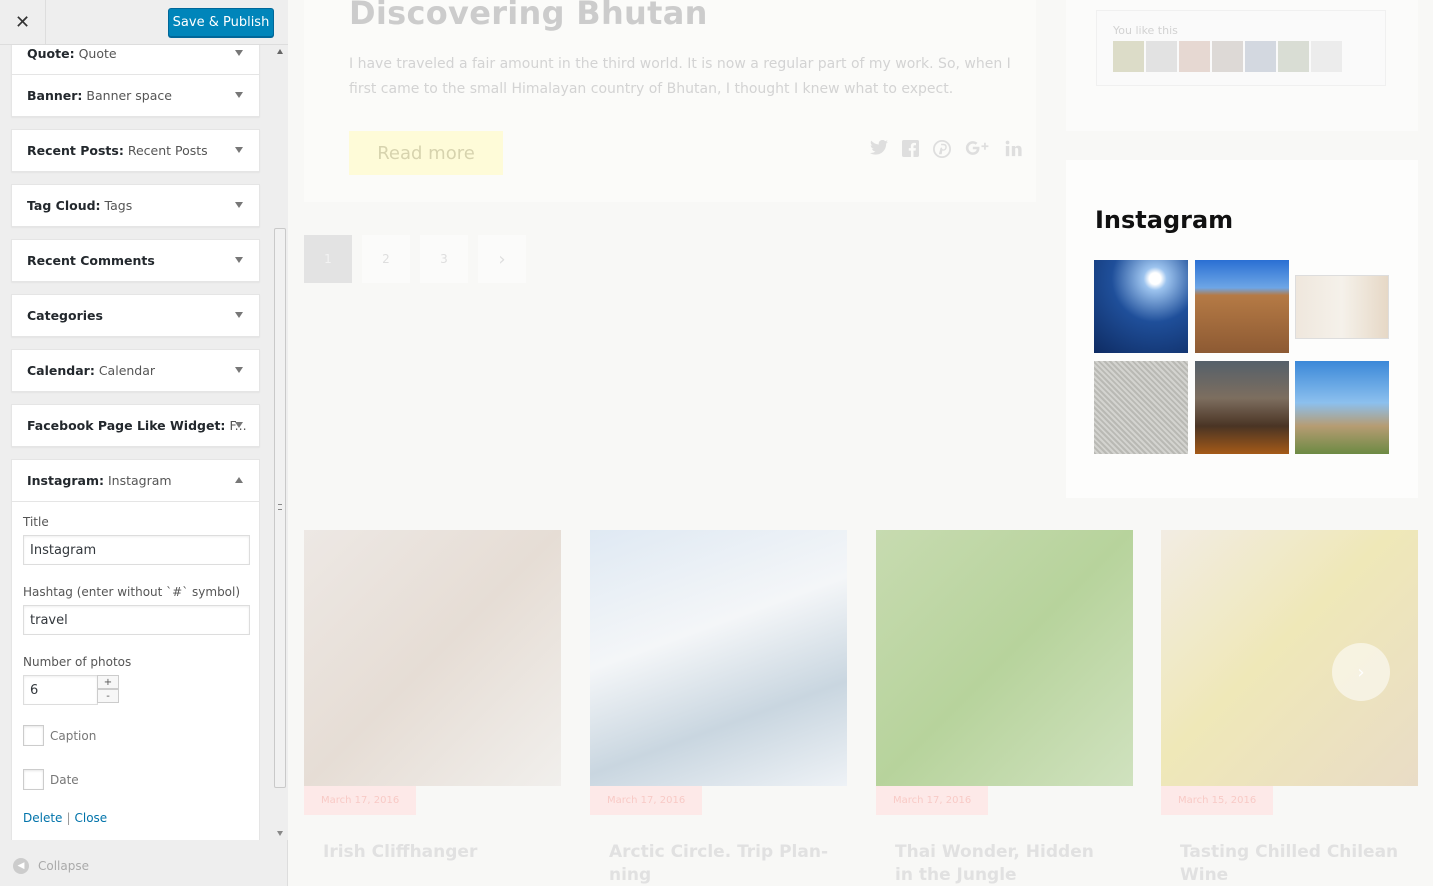  Describe the element at coordinates (75, 150) in the screenshot. I see `widget-name: Recent Posts:` at that location.